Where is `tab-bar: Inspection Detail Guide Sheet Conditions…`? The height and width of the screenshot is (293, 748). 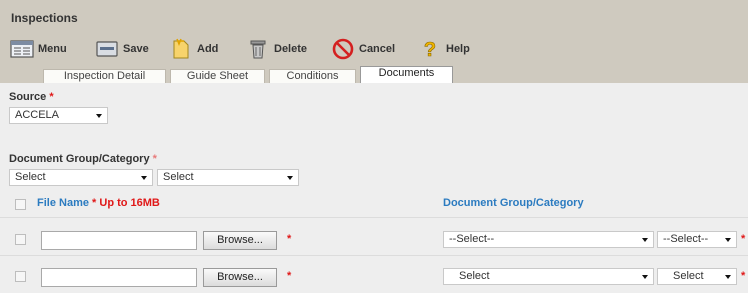 tab-bar: Inspection Detail Guide Sheet Conditions… is located at coordinates (374, 73).